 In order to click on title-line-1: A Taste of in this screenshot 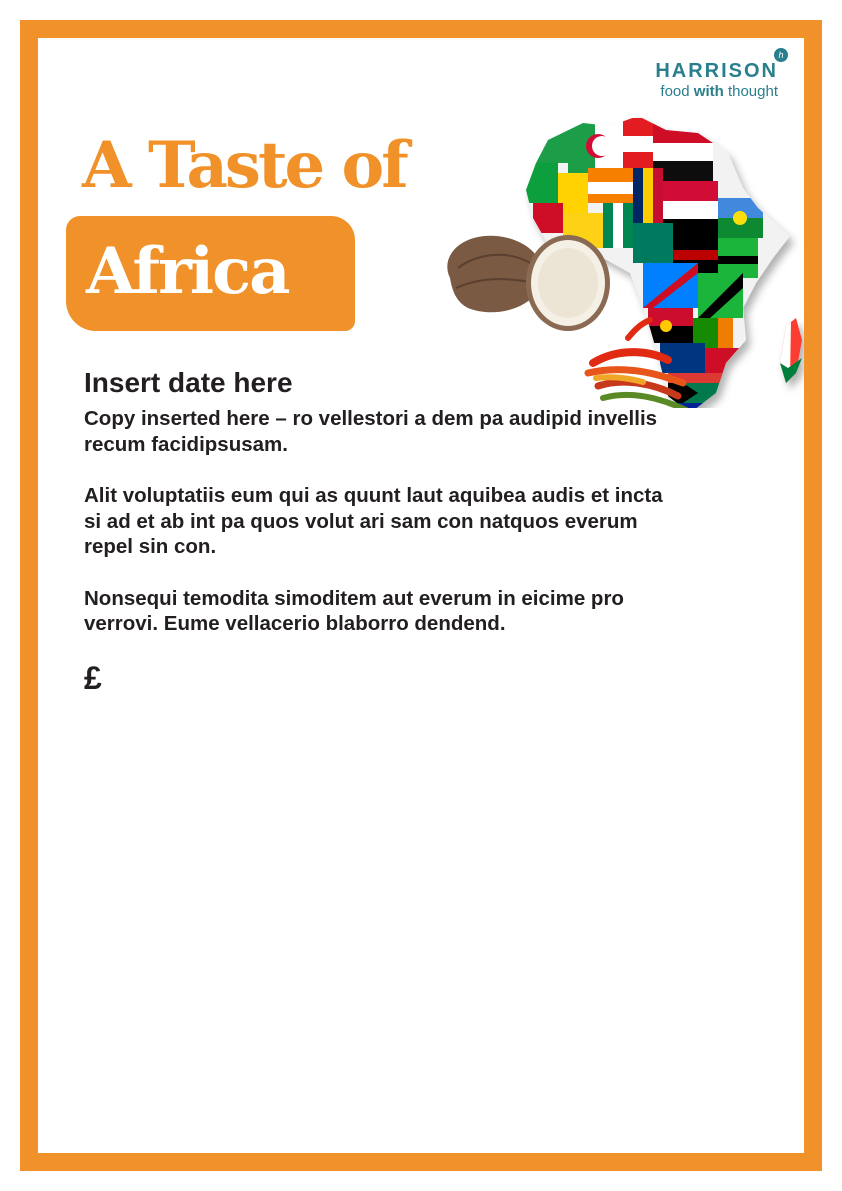, I will do `click(245, 165)`.